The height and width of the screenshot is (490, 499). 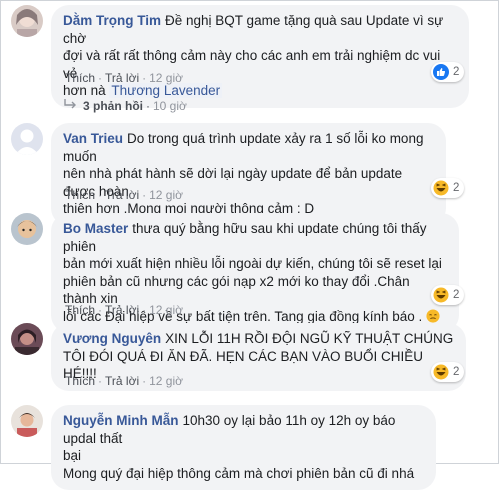 What do you see at coordinates (433, 315) in the screenshot?
I see `sweat-smile-emoji` at bounding box center [433, 315].